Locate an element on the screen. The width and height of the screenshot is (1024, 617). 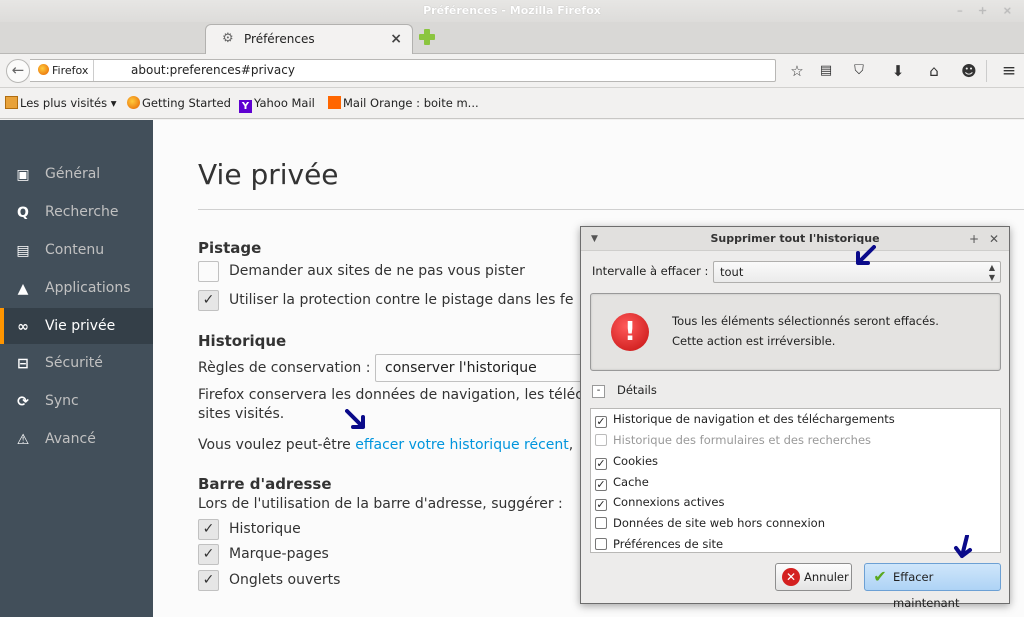
sidebar-item-content: ▤ Contenu is located at coordinates (76, 250).